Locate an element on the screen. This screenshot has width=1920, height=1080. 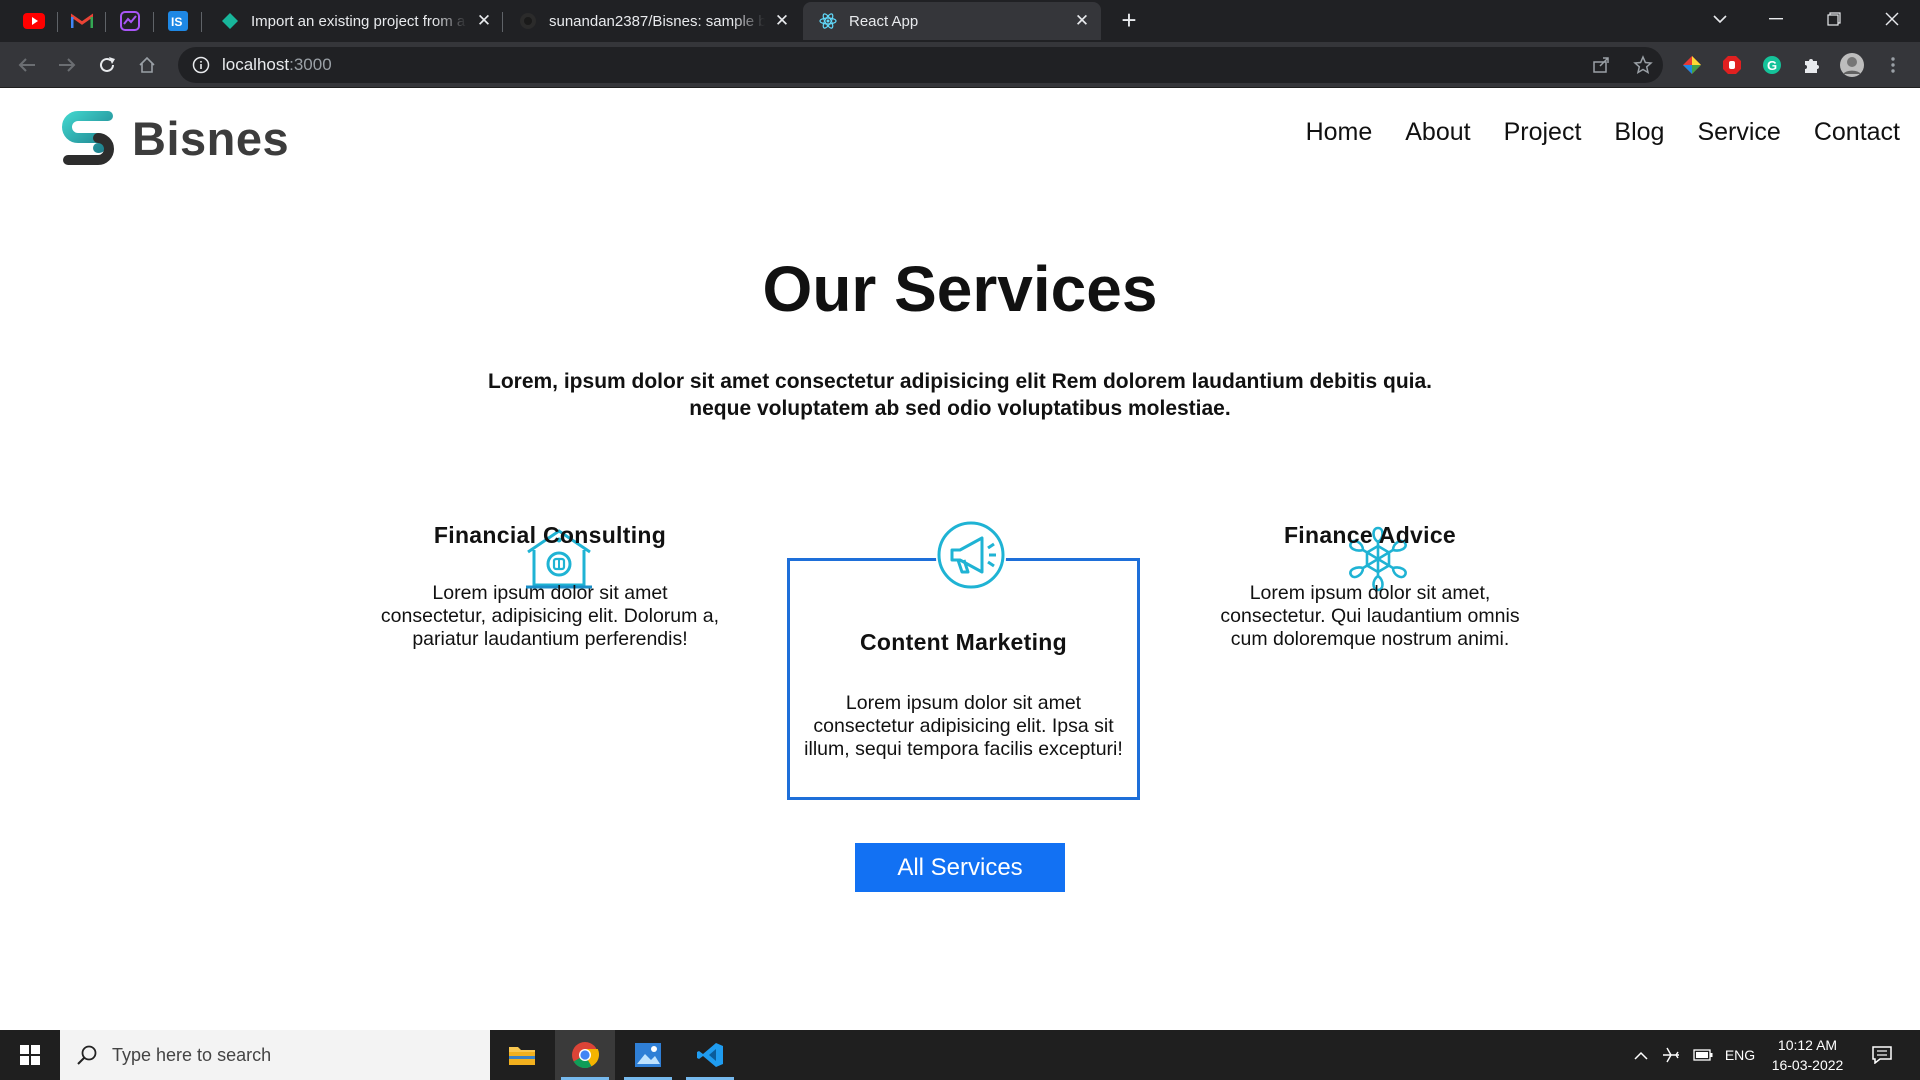
clock-time: 10:12 AM is located at coordinates (1807, 1045).